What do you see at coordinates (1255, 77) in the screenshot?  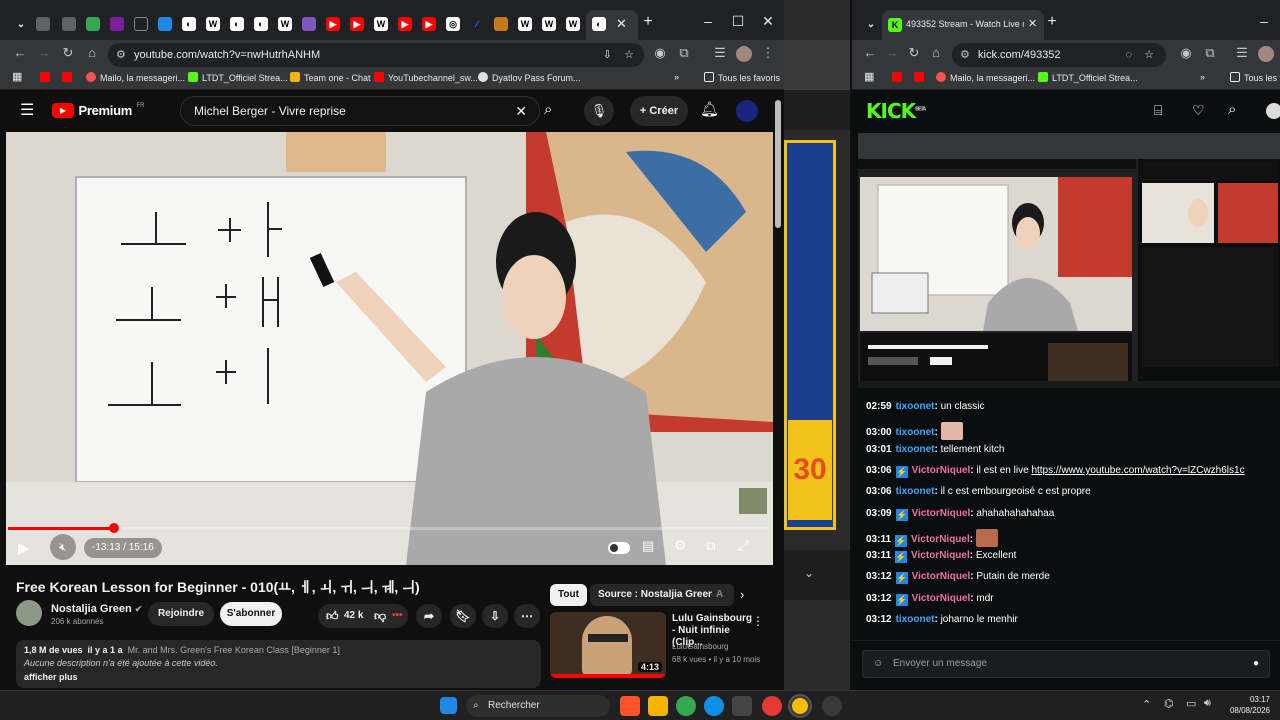 I see `all-bookmarks: Tous les f` at bounding box center [1255, 77].